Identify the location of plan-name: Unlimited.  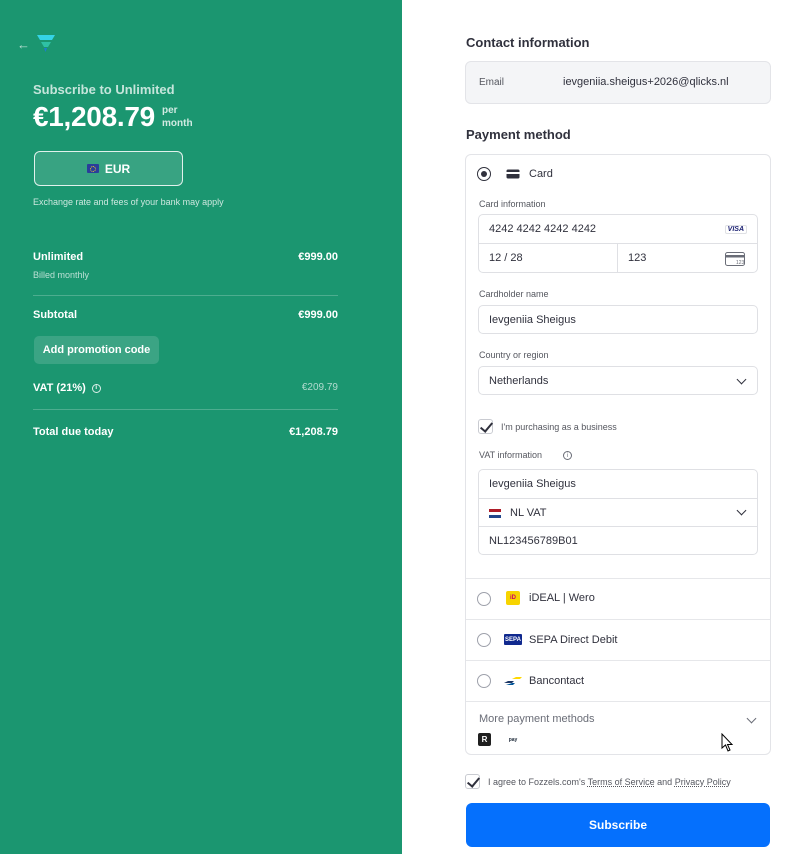
(58, 257).